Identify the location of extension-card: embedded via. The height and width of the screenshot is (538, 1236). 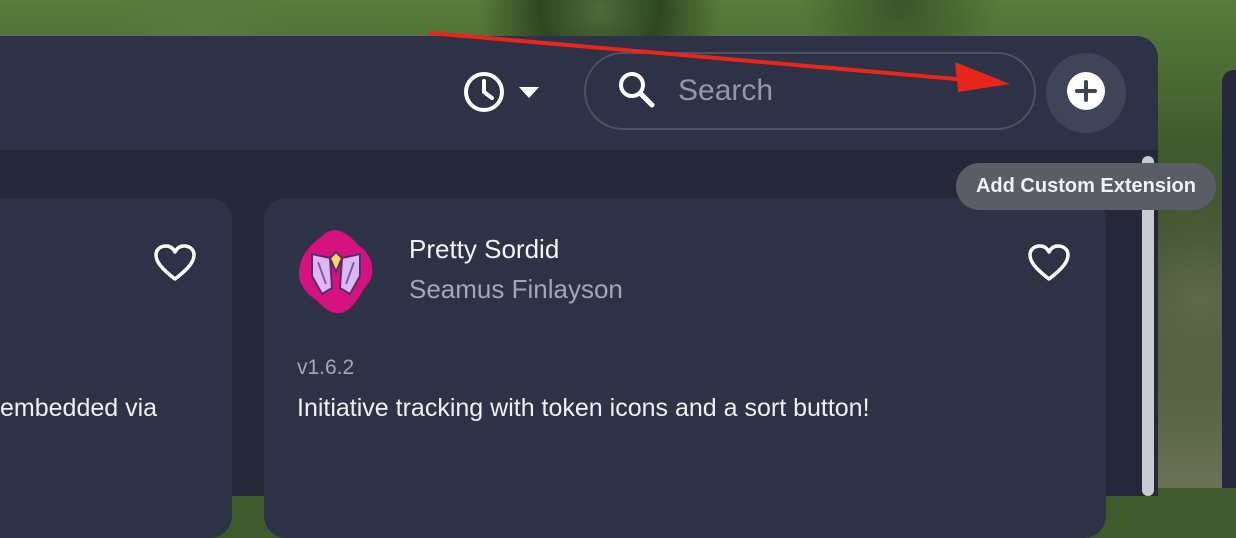
(116, 368).